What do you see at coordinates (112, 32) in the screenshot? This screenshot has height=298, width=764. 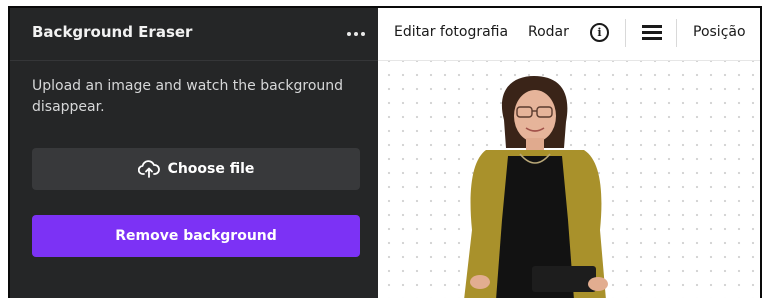 I see `panel-title: Background Eraser` at bounding box center [112, 32].